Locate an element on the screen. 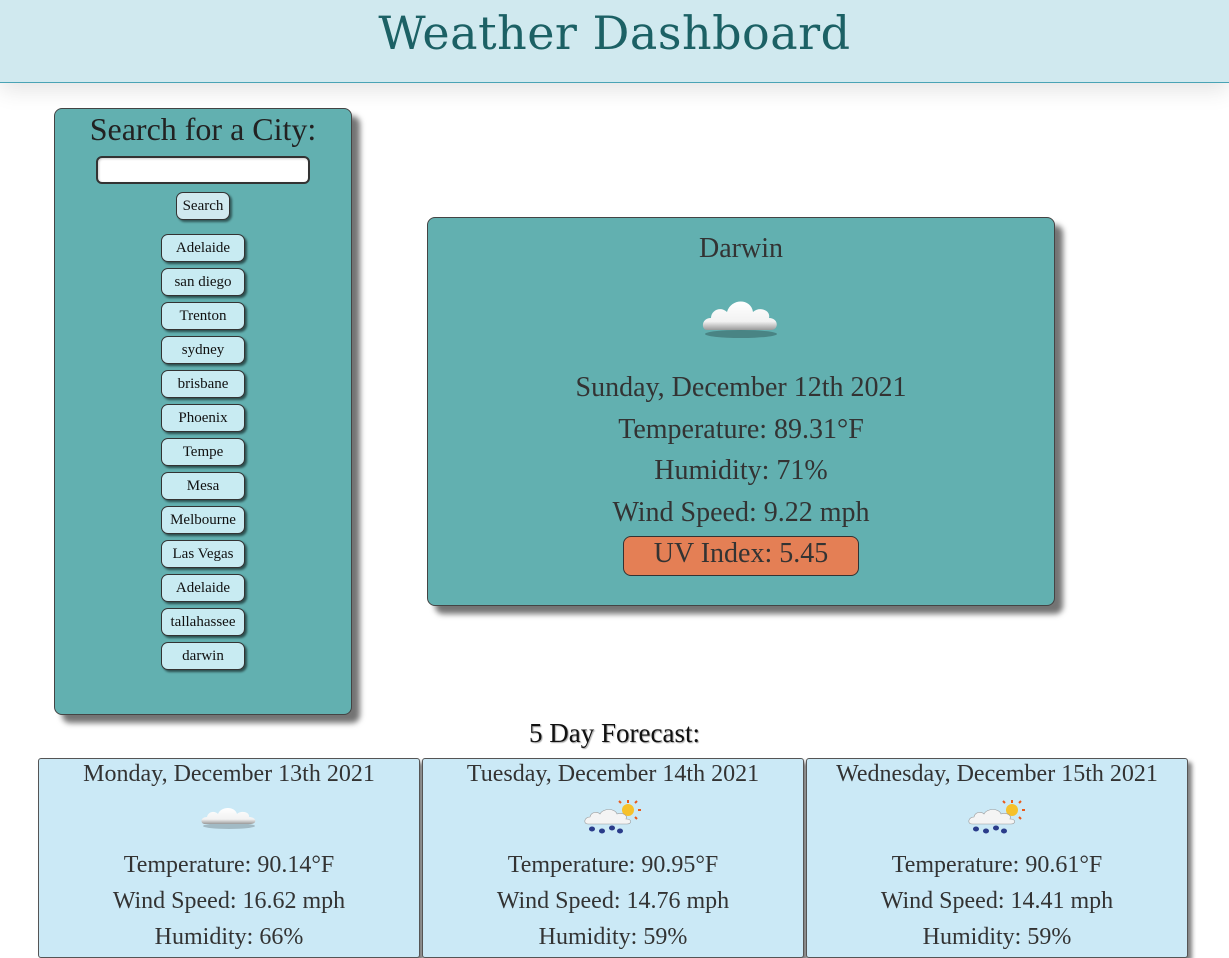 This screenshot has height=958, width=1229. forecast-temperature: Temperature: 90.95°F is located at coordinates (613, 865).